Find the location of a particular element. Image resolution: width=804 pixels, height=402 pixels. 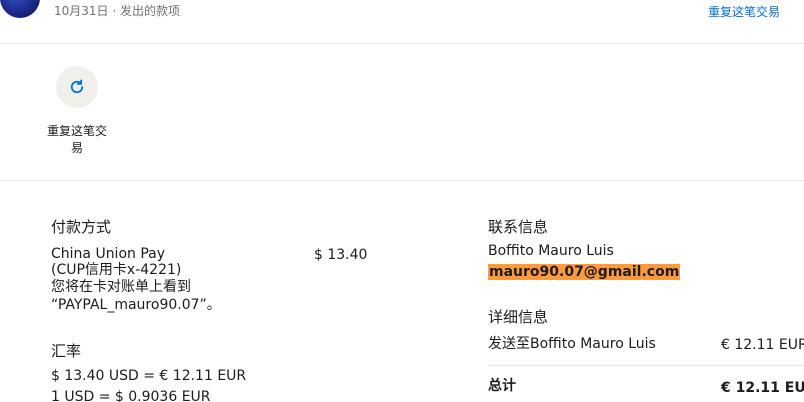

contact-name: Boffito Mauro Luis is located at coordinates (551, 251).